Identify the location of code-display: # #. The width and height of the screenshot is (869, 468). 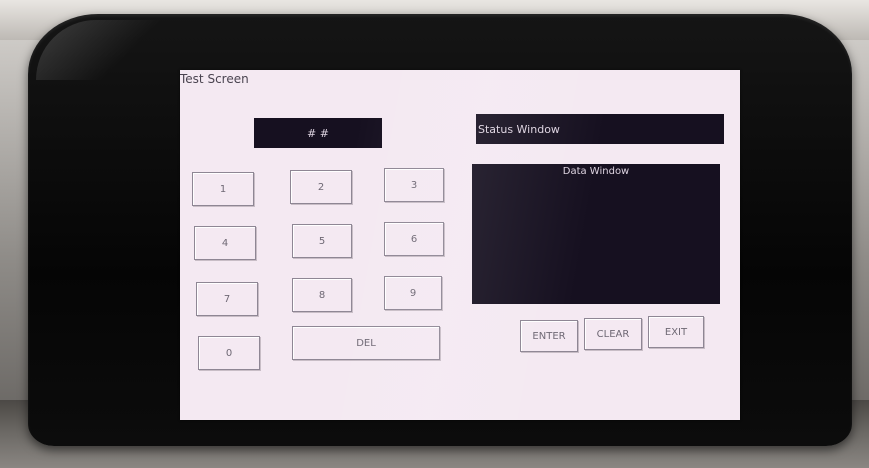
(318, 133).